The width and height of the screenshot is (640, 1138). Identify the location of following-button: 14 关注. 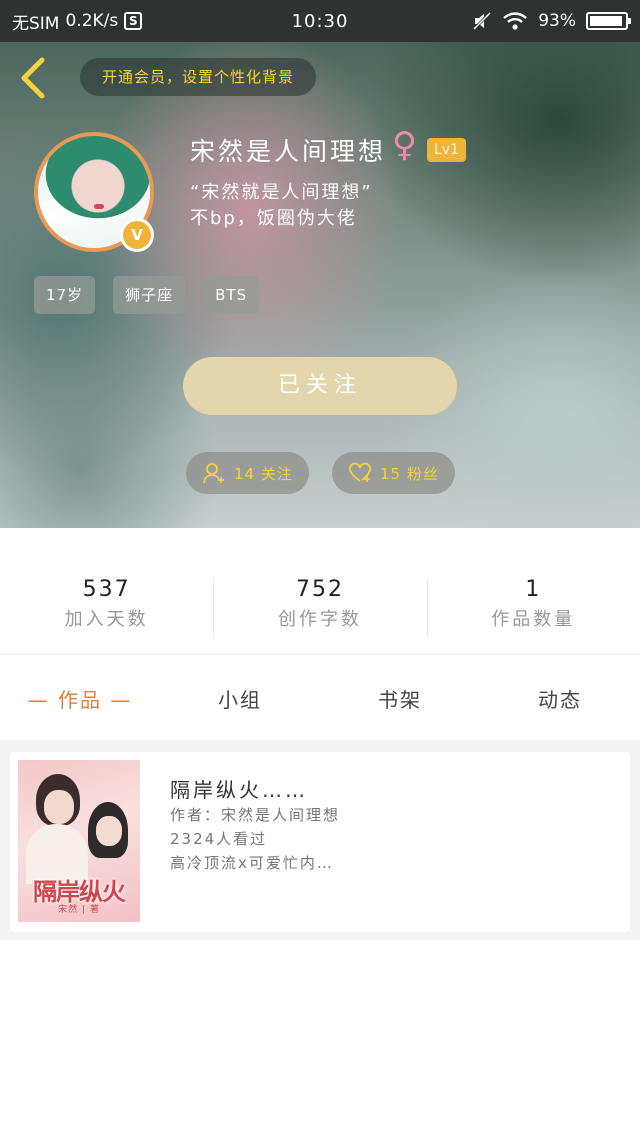
(247, 473).